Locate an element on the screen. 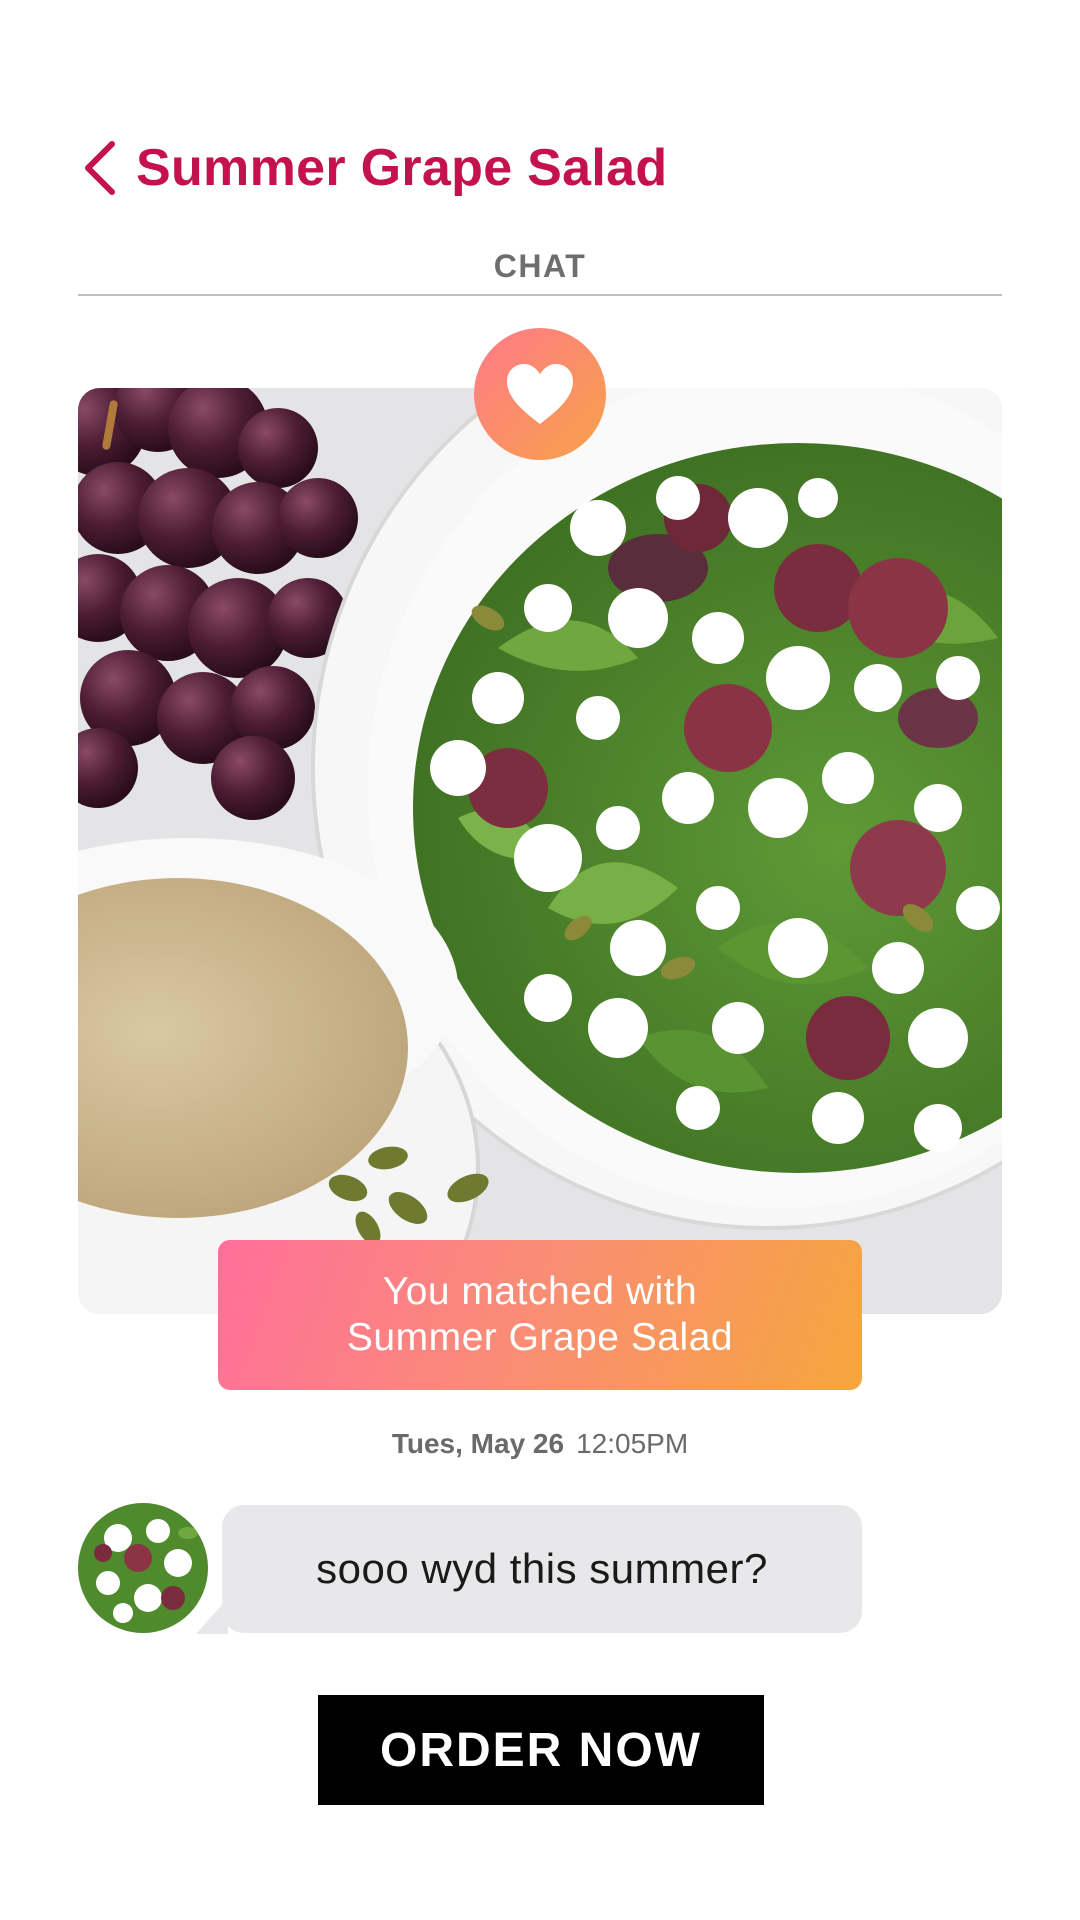 The width and height of the screenshot is (1080, 1920). page-title: Summer Grape Salad is located at coordinates (402, 168).